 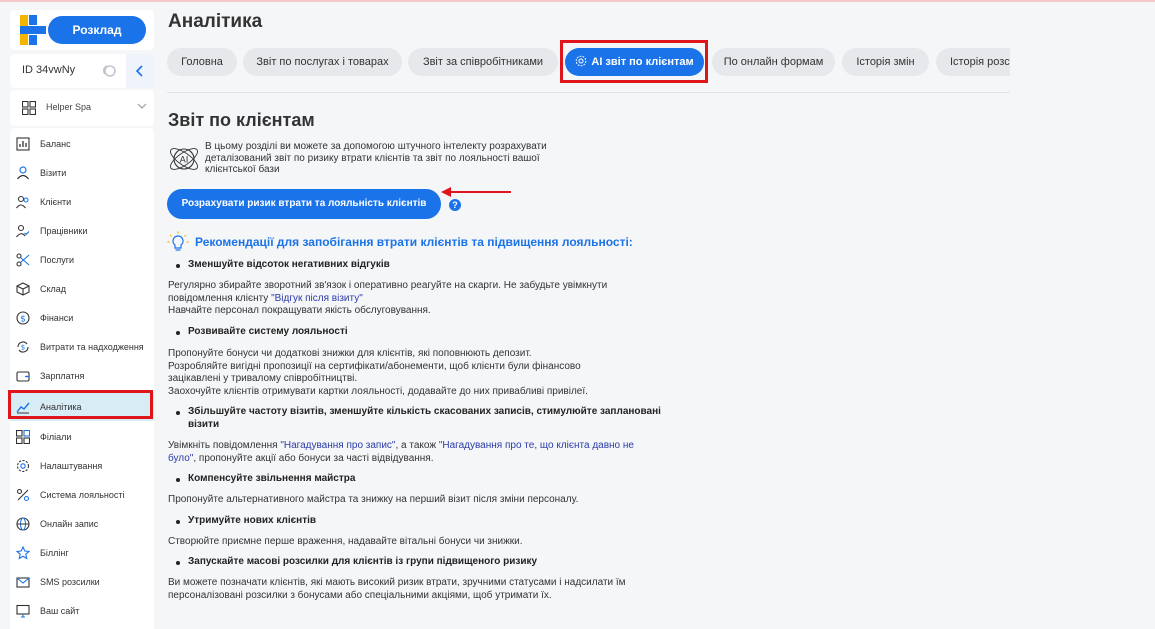 What do you see at coordinates (23, 611) in the screenshot?
I see `monitor-icon` at bounding box center [23, 611].